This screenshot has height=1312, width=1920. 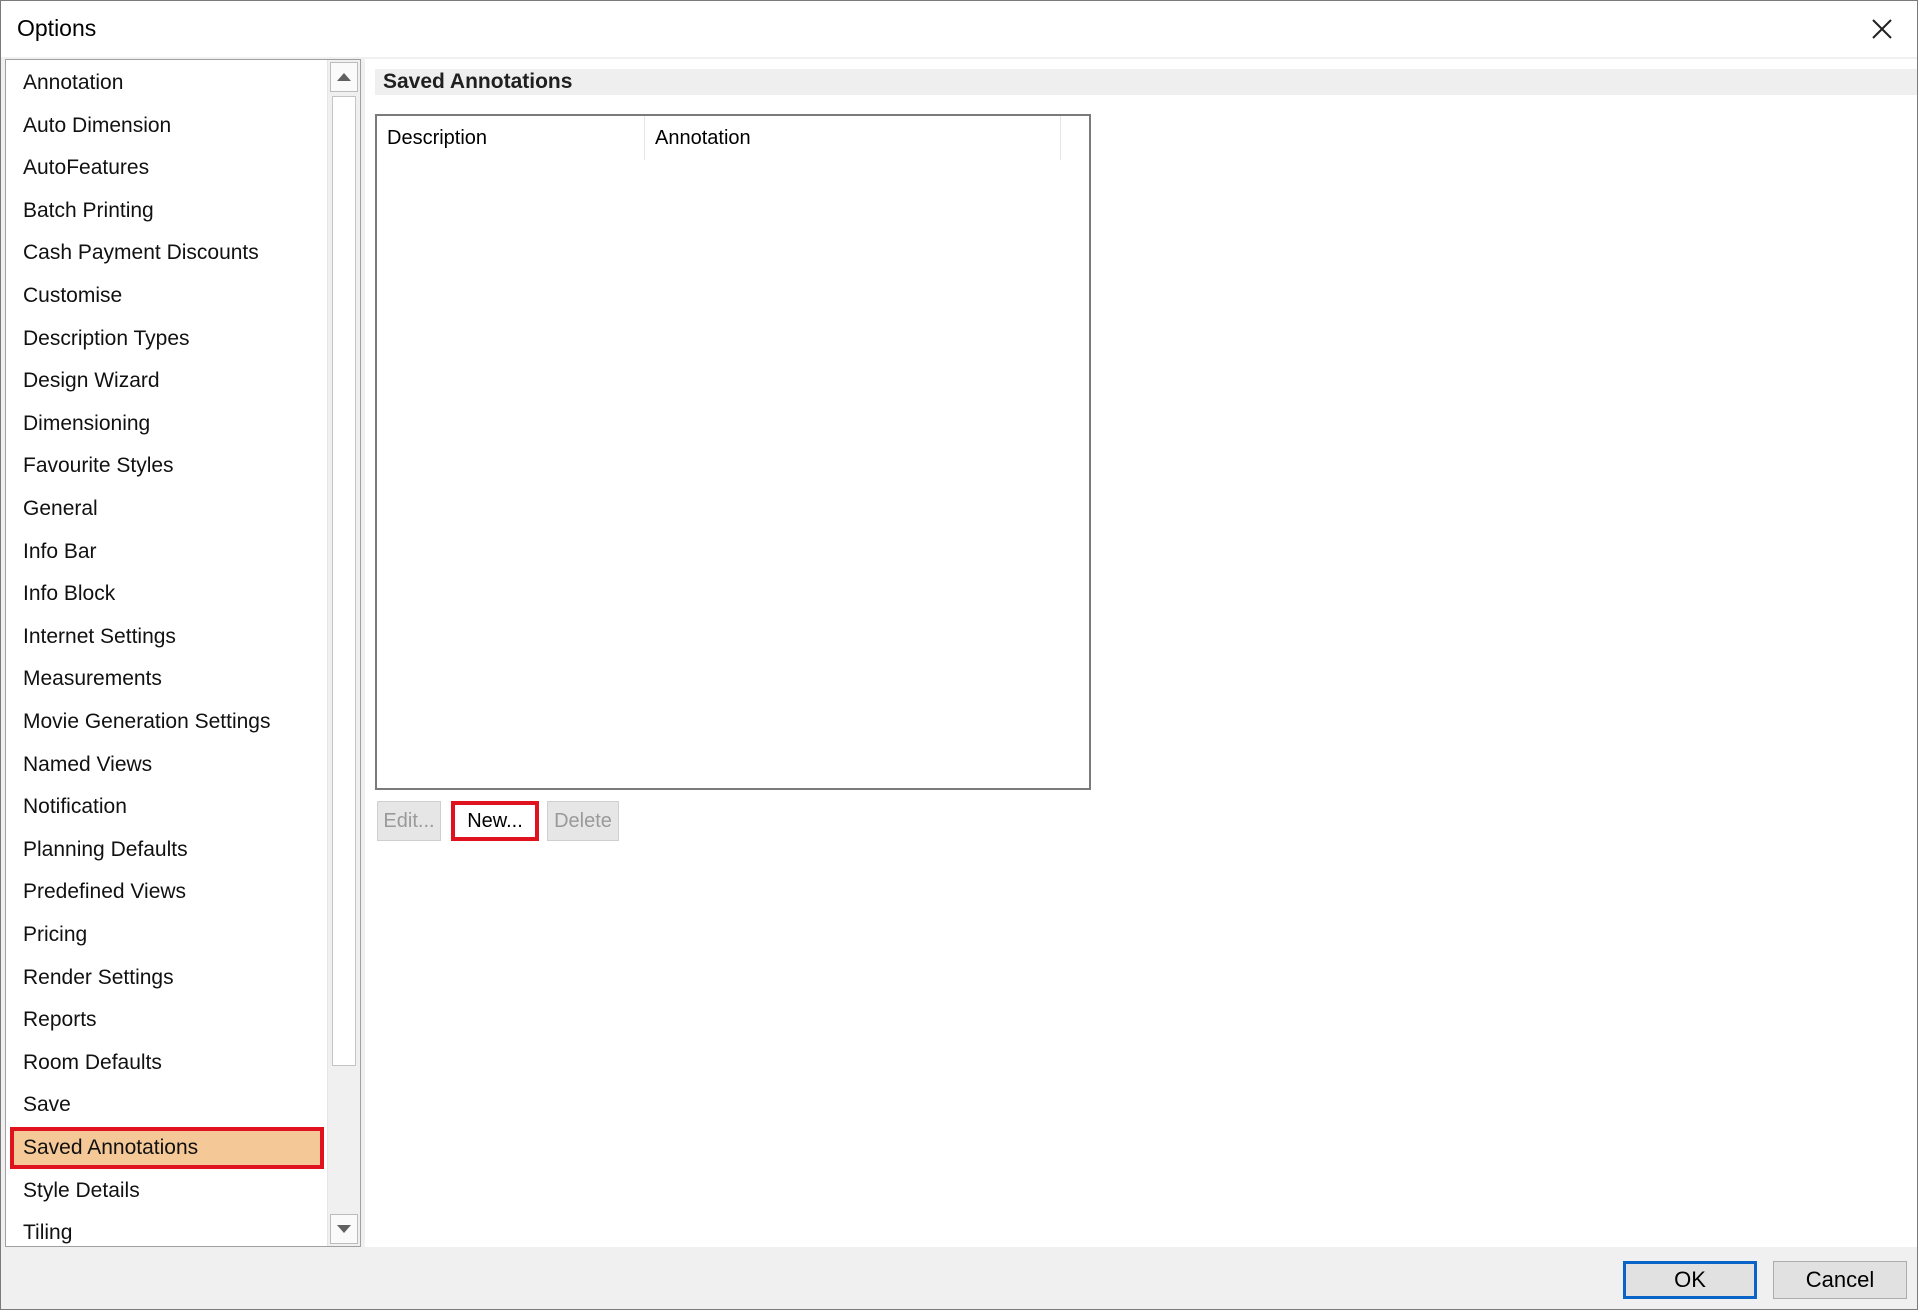 What do you see at coordinates (959, 1279) in the screenshot?
I see `dialog-footer: OK Cancel` at bounding box center [959, 1279].